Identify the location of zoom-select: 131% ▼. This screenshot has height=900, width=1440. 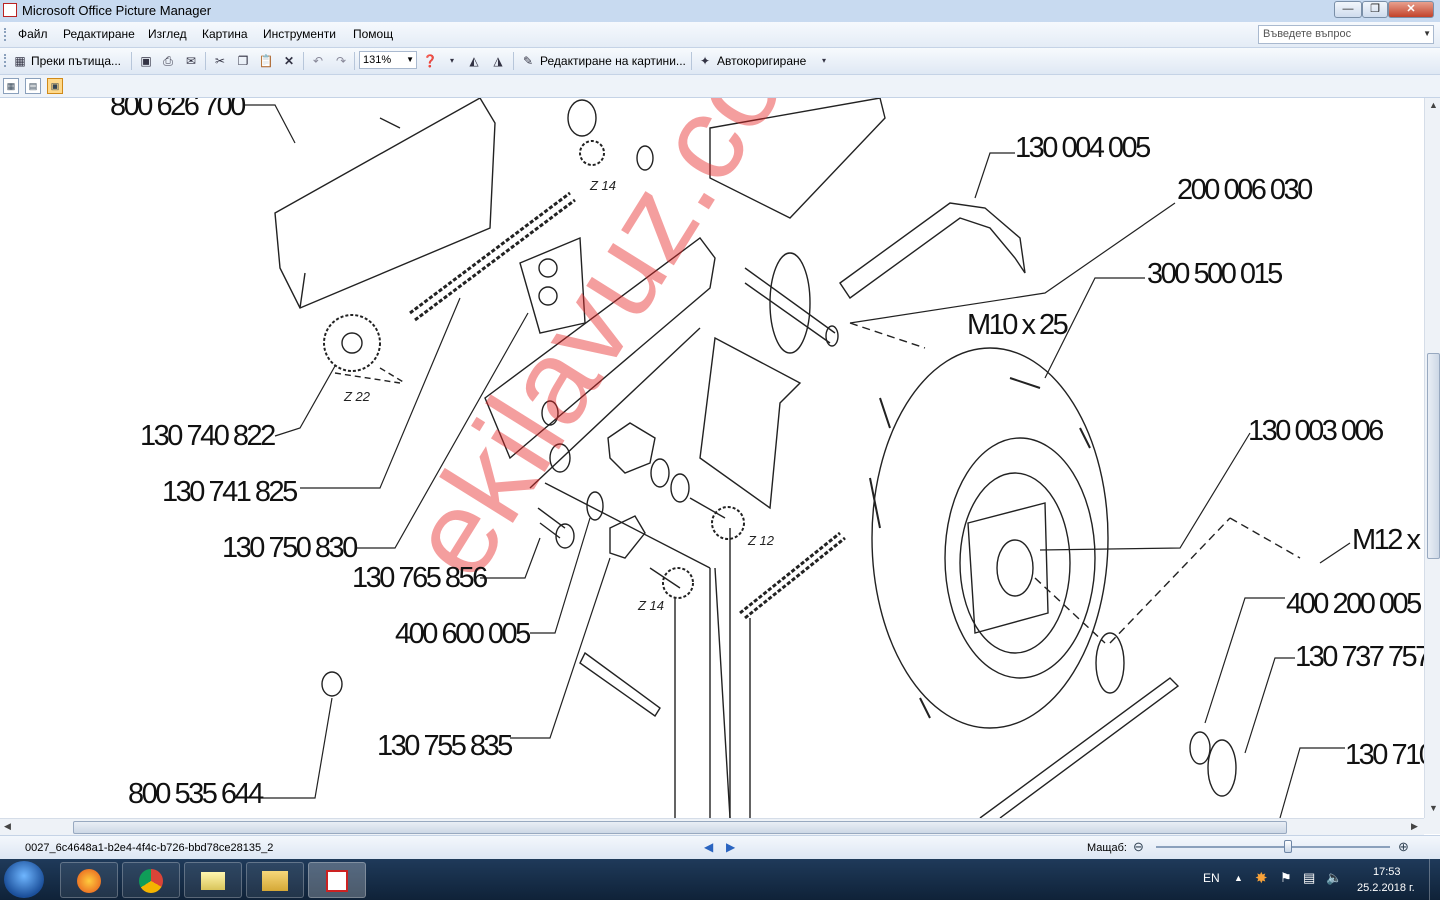
(388, 60).